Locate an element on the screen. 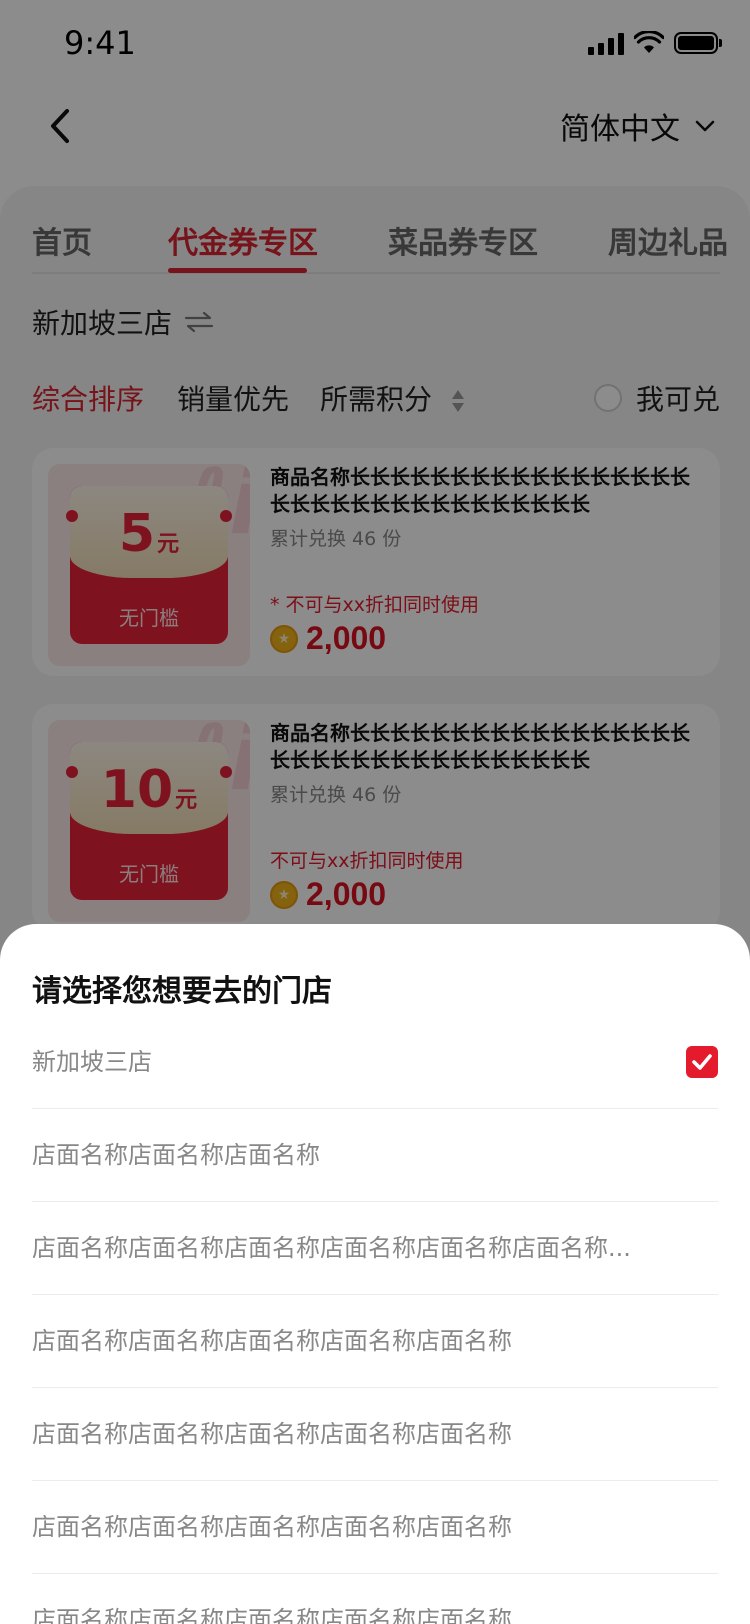  store-option: 店面名称店面名称店面名称 is located at coordinates (375, 1155).